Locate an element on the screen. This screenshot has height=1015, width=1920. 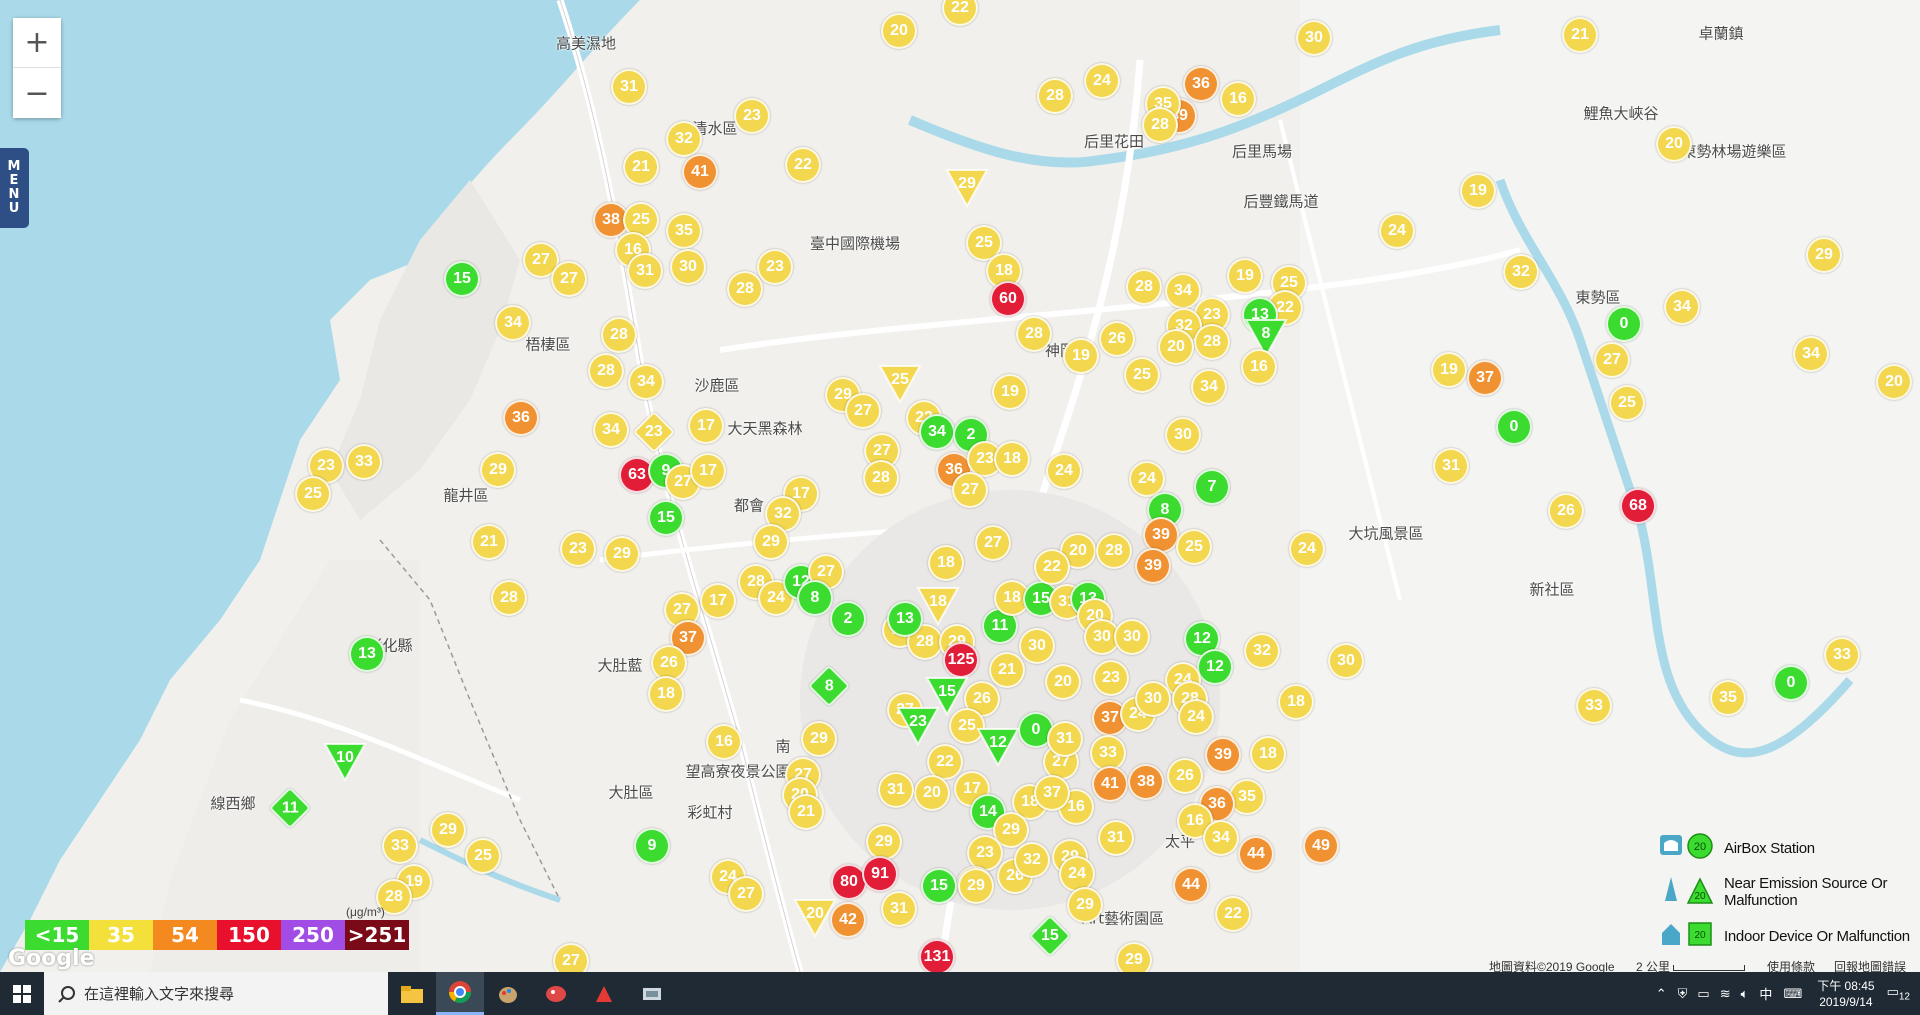
palette-app-icon is located at coordinates (556, 993).